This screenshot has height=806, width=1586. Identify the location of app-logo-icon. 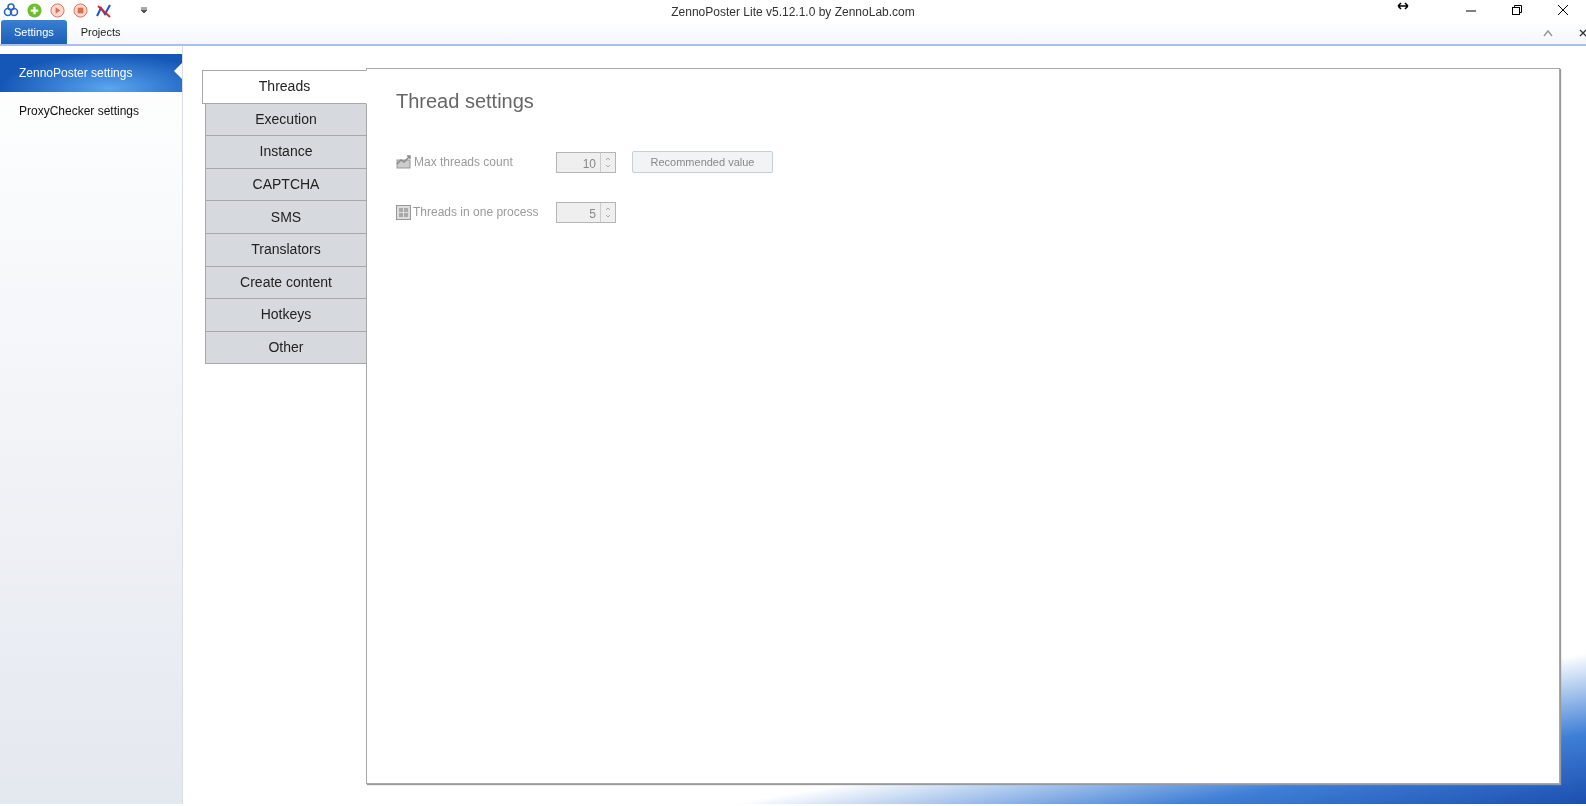
(11, 10).